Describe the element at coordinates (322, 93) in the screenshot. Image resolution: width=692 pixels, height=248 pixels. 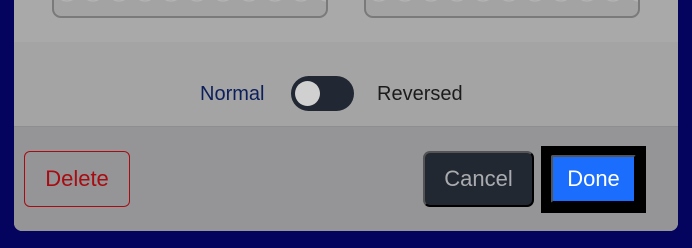
I see `orientation-switch` at that location.